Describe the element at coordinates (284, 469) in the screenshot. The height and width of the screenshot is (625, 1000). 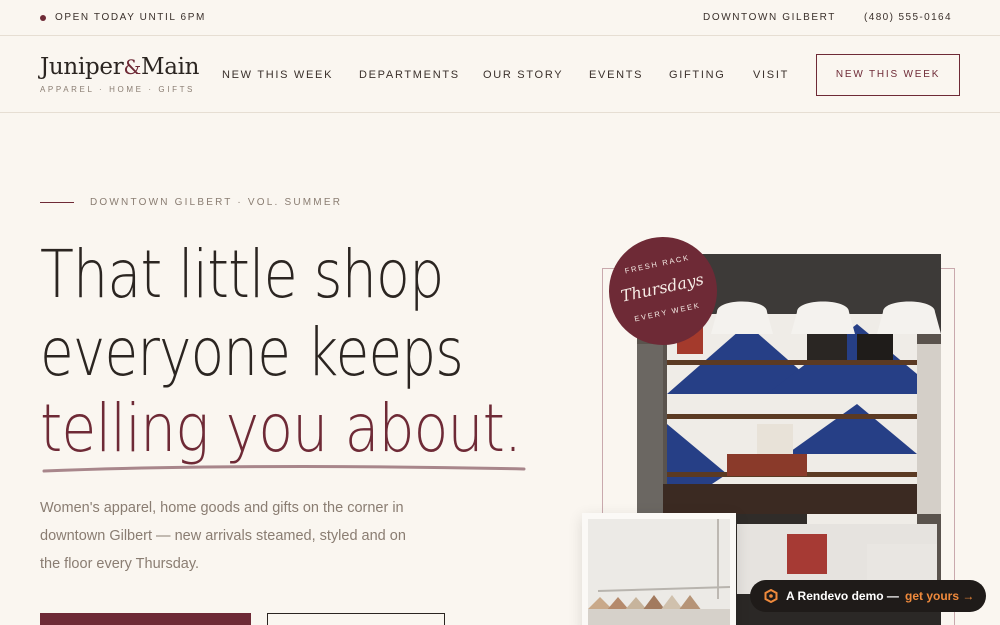
I see `headline-underline` at that location.